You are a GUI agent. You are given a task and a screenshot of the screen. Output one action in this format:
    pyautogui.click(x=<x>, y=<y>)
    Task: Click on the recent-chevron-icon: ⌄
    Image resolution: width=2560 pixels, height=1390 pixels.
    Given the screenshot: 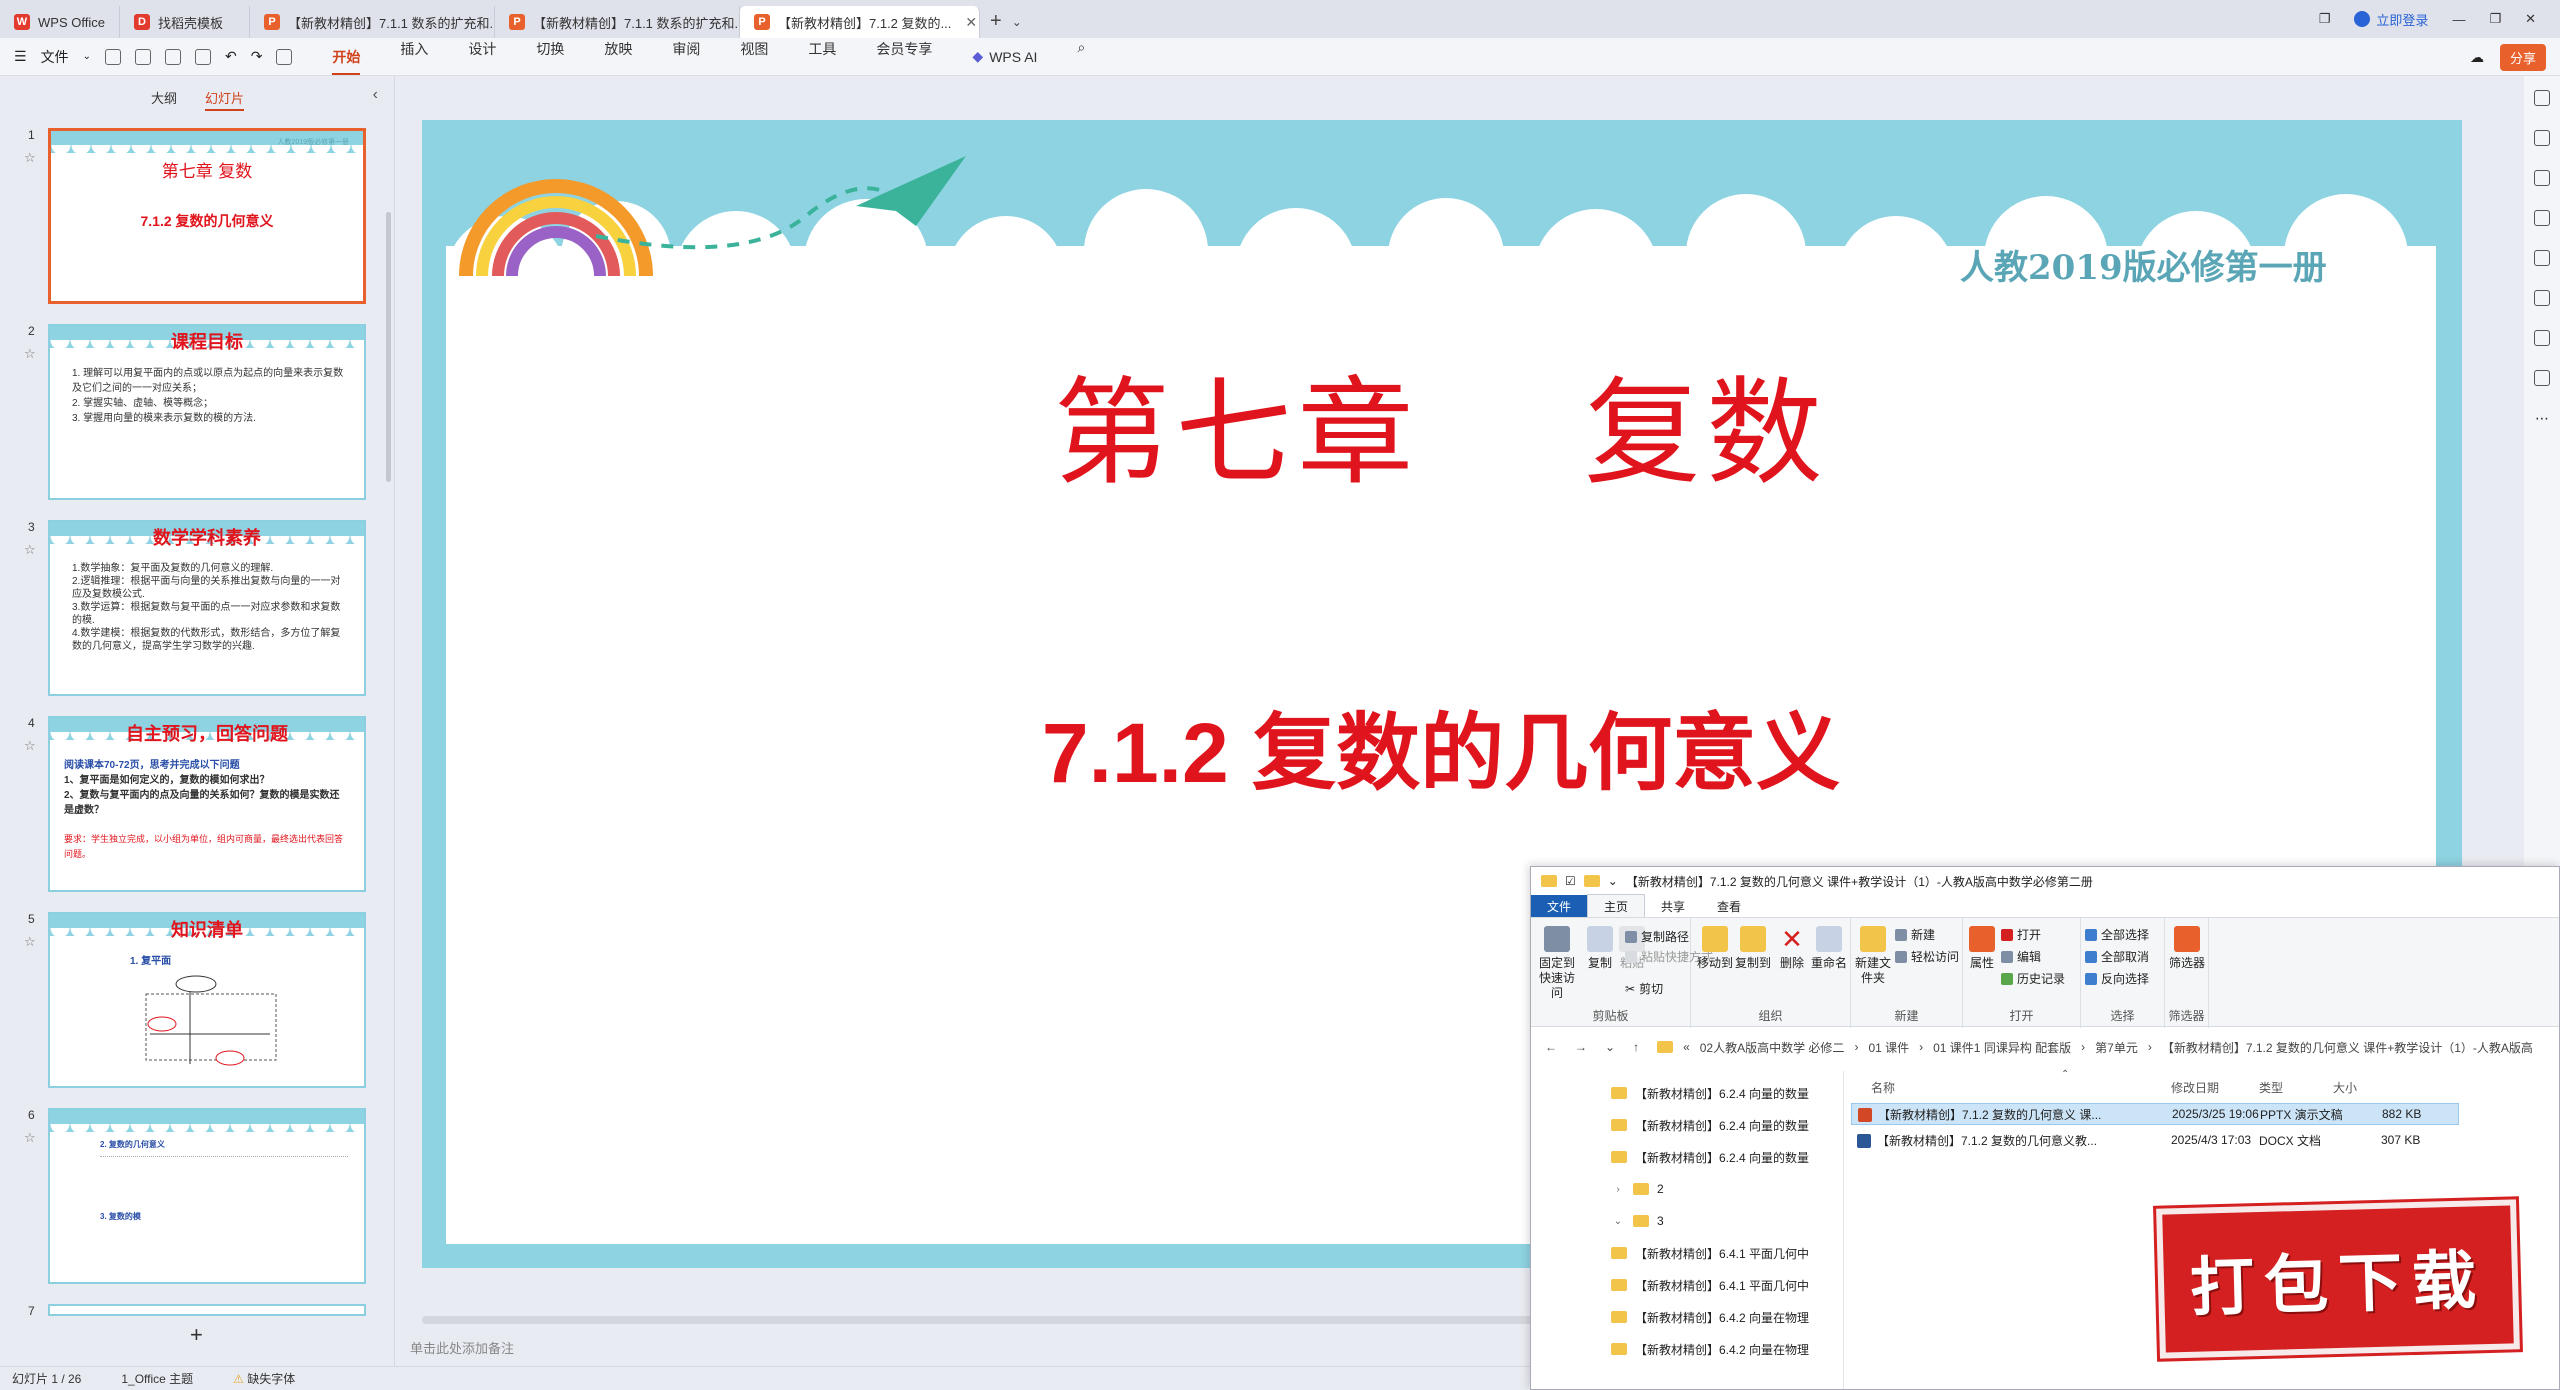 What is the action you would take?
    pyautogui.click(x=1610, y=1047)
    